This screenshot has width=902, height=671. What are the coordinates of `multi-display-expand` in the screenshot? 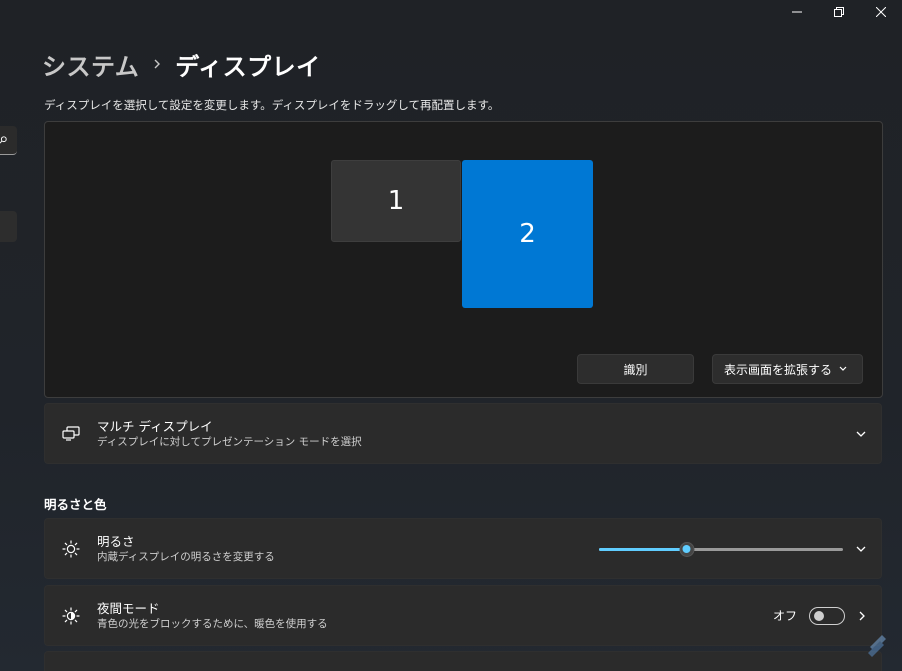 It's located at (868, 434).